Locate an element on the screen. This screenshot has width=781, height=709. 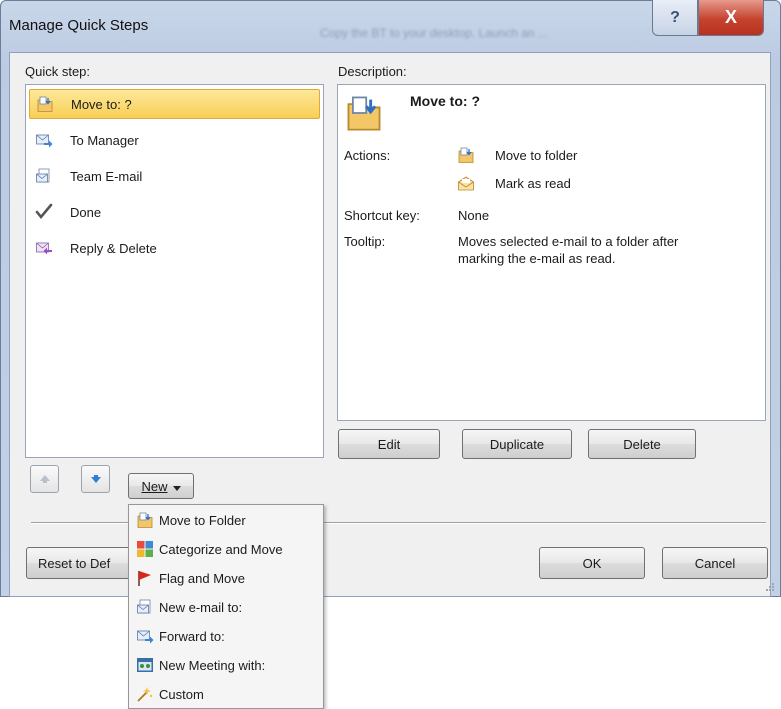
menu-item-label: New Meeting with: is located at coordinates (212, 665).